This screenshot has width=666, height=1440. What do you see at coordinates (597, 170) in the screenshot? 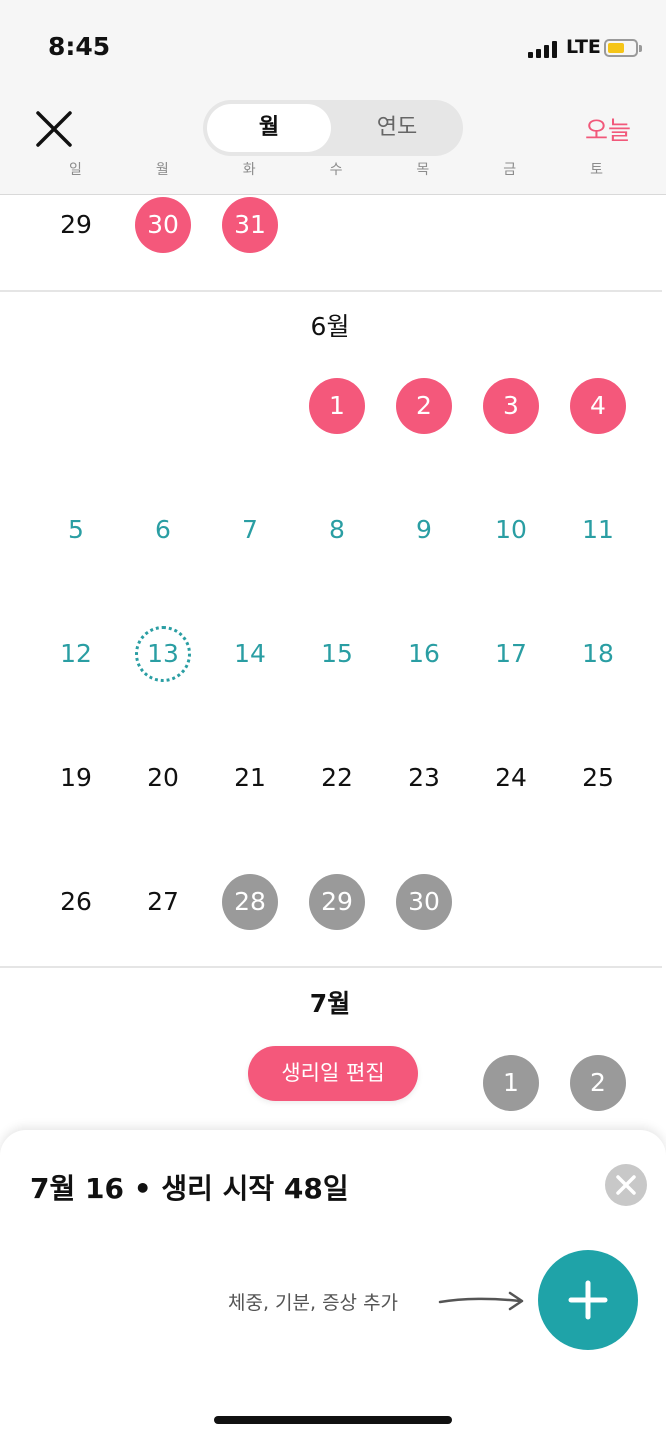
I see `weekday-label: 토` at bounding box center [597, 170].